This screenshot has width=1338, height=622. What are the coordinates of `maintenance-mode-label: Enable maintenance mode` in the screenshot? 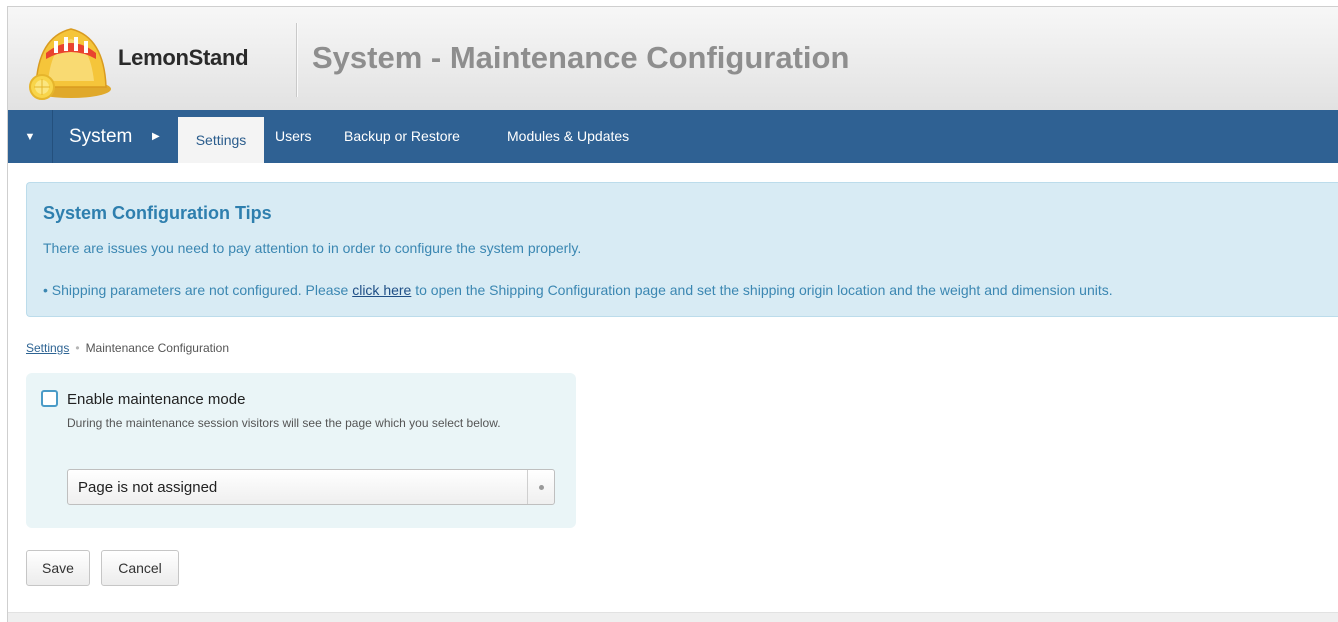 It's located at (156, 399).